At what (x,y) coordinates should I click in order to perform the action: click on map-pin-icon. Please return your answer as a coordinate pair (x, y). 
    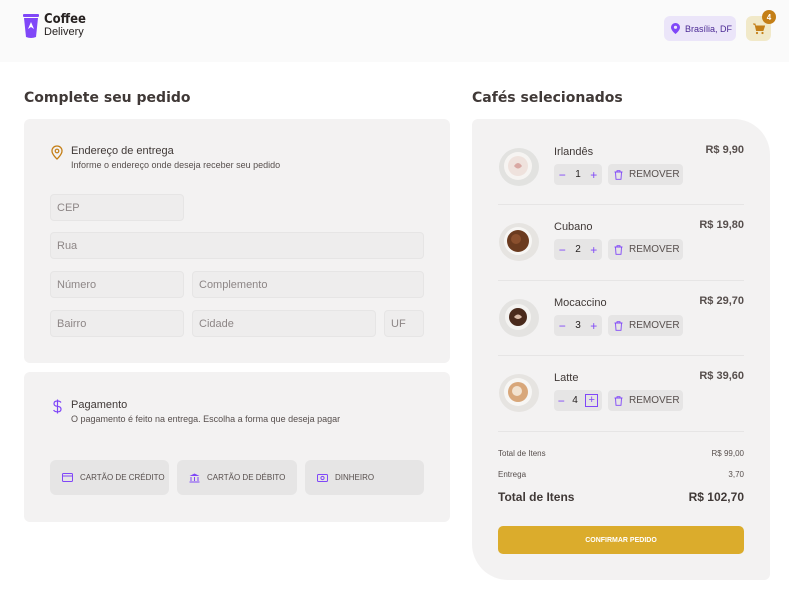
    Looking at the image, I should click on (675, 28).